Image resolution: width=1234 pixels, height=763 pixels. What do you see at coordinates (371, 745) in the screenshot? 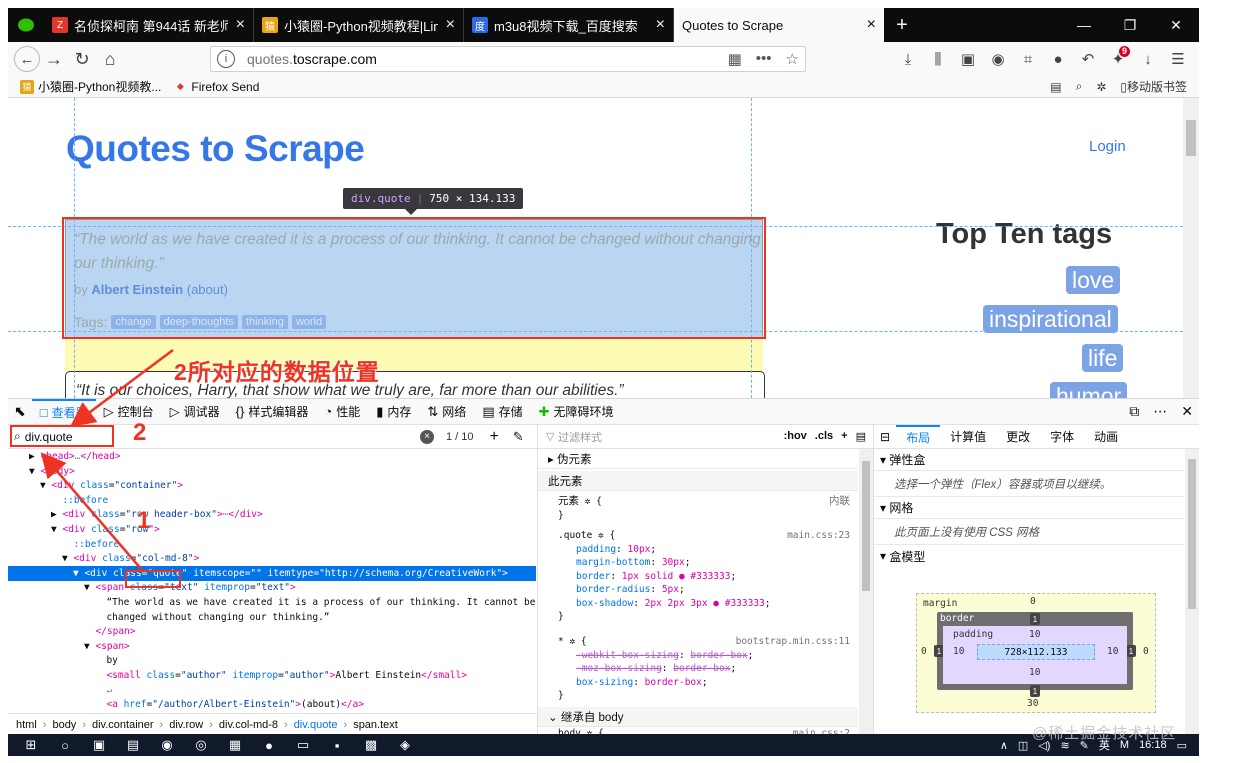
I see `taskbar-app-icon: ▩` at bounding box center [371, 745].